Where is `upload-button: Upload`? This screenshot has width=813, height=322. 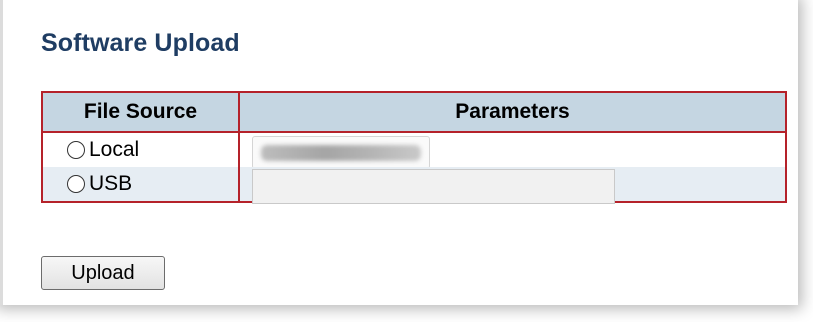 upload-button: Upload is located at coordinates (103, 273).